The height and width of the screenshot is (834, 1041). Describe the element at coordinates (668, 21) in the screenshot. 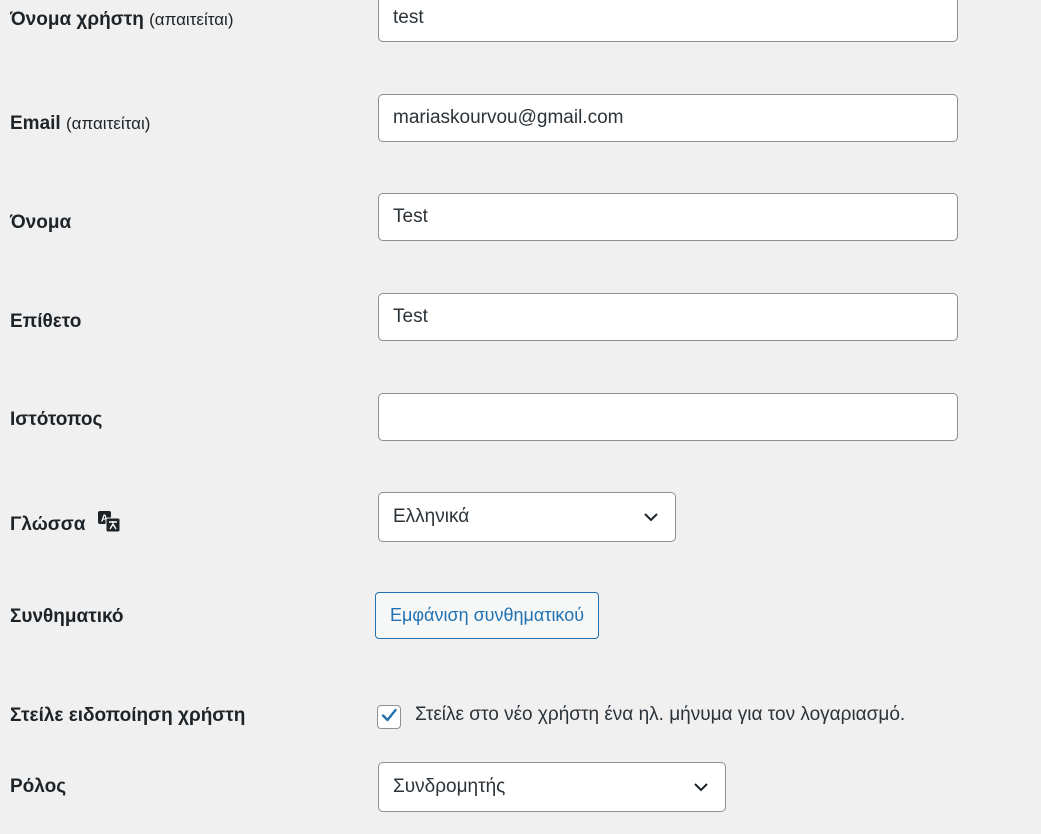

I see `username-input` at that location.